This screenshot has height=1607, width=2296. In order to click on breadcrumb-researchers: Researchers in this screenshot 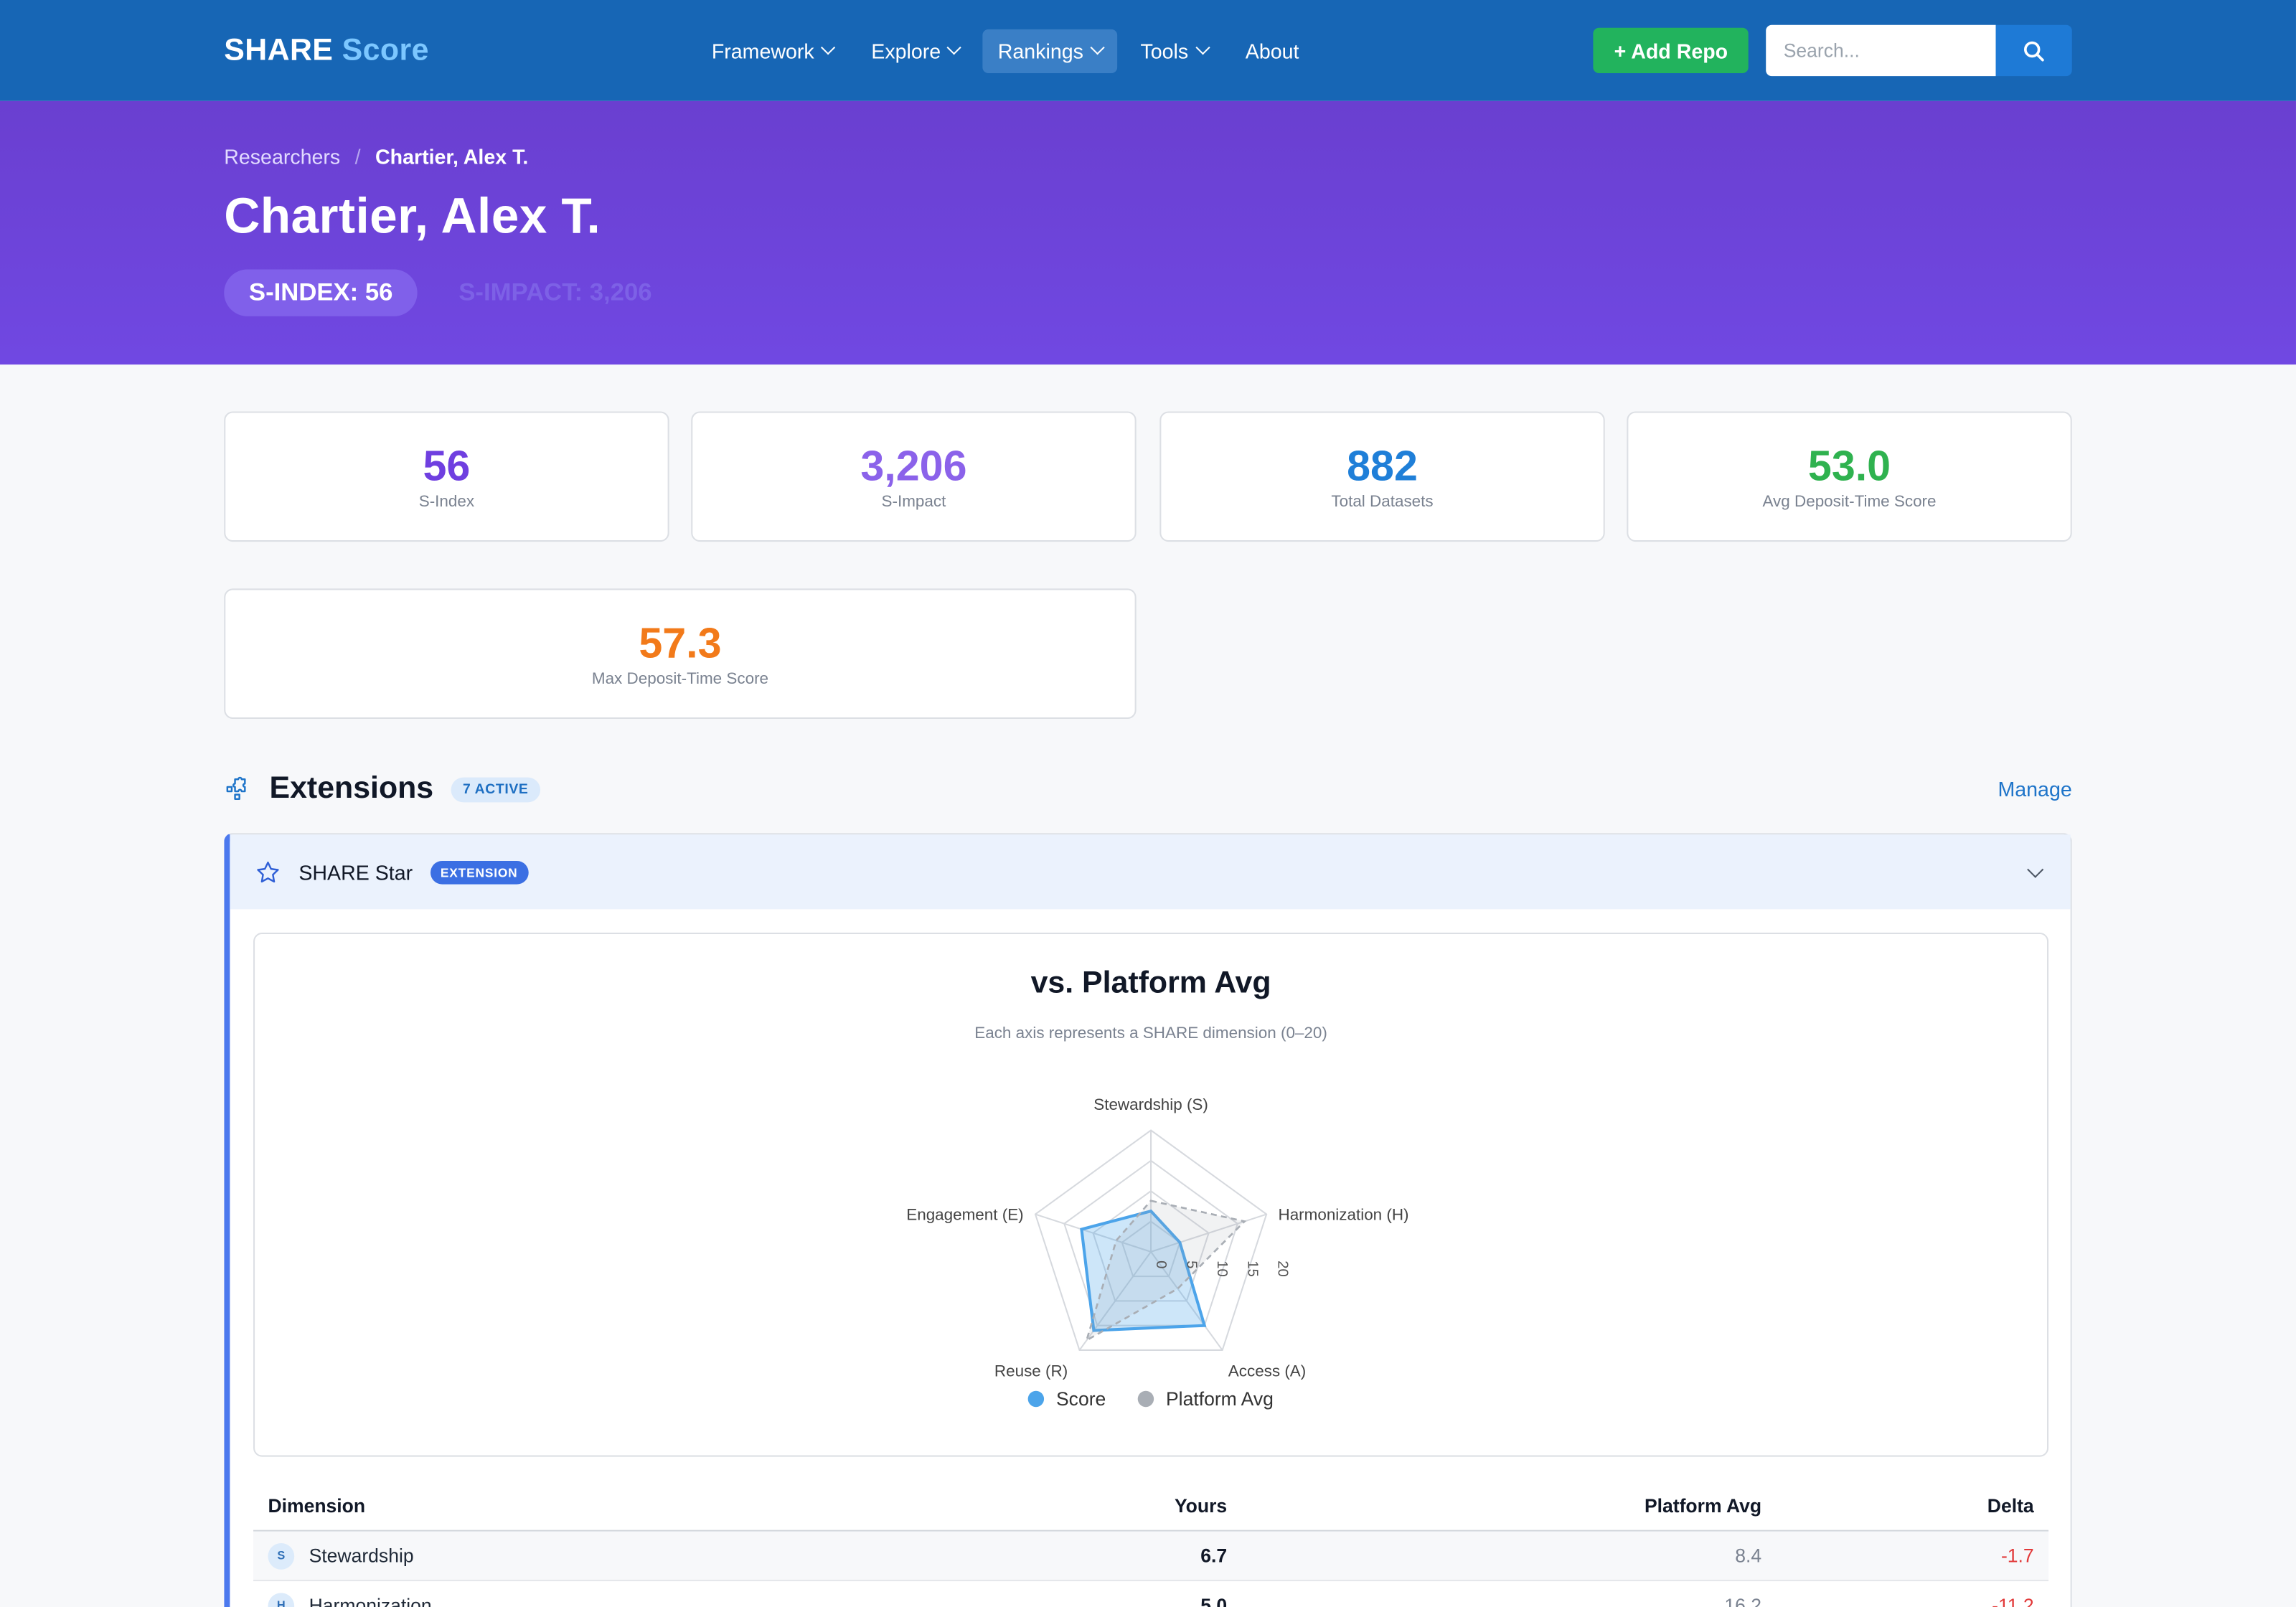, I will do `click(282, 157)`.